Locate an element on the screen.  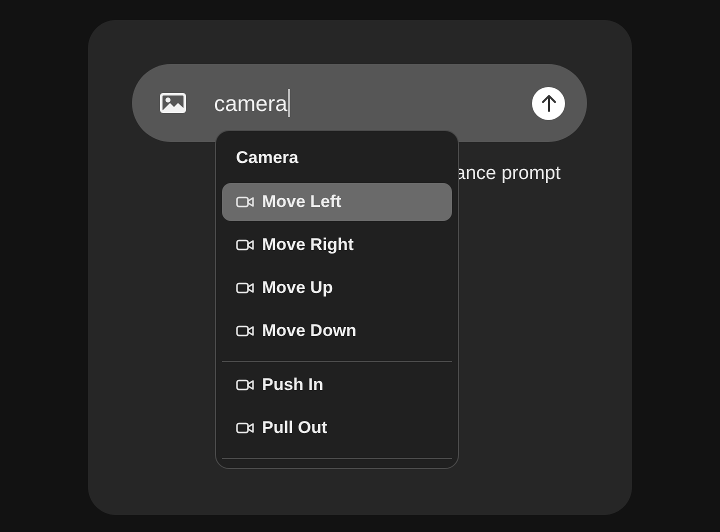
send-button is located at coordinates (548, 103).